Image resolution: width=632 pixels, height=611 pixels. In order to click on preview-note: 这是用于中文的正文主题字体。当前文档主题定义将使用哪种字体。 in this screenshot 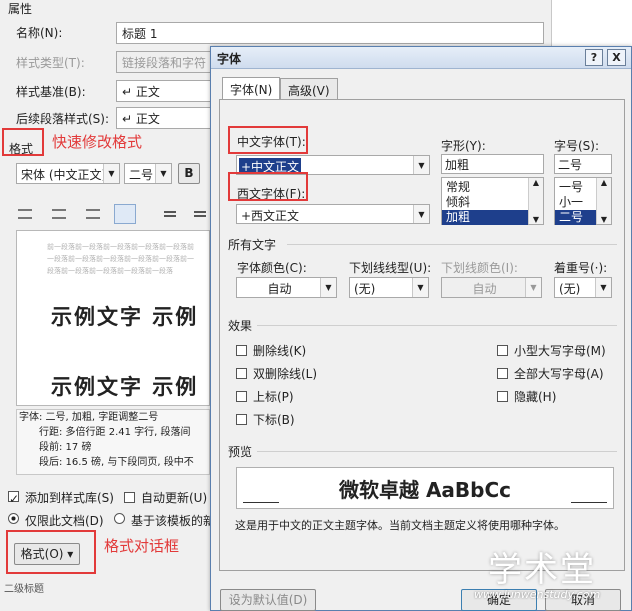, I will do `click(400, 525)`.